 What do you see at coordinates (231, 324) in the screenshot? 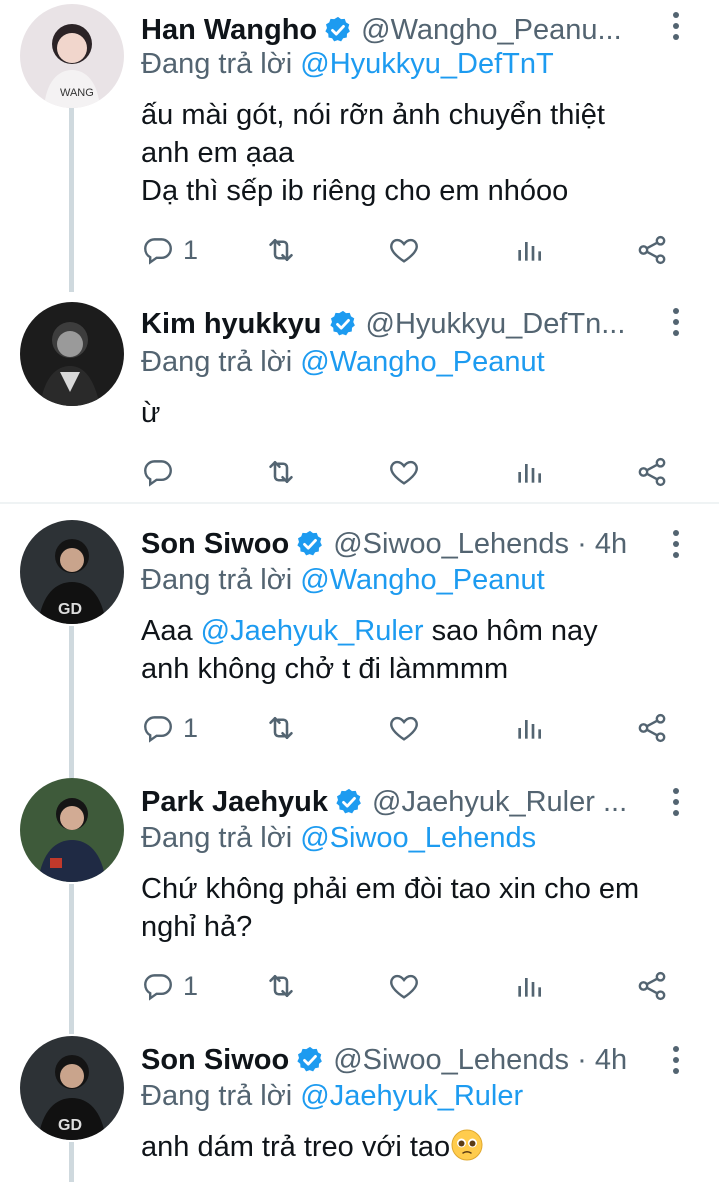
I see `display-name: Kim hyukkyu` at bounding box center [231, 324].